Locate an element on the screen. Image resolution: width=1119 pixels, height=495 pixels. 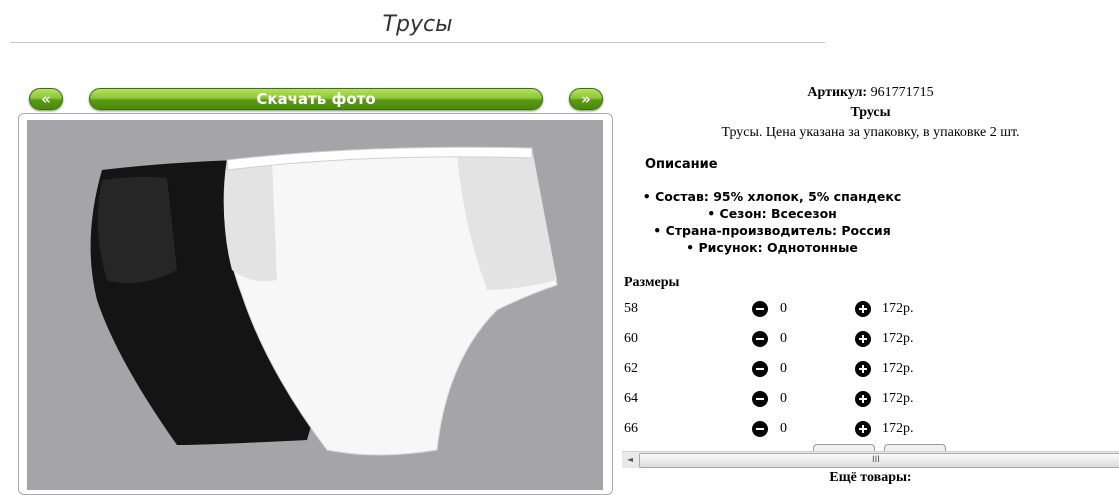
sku-line: Артикул: 961771715 is located at coordinates (870, 93).